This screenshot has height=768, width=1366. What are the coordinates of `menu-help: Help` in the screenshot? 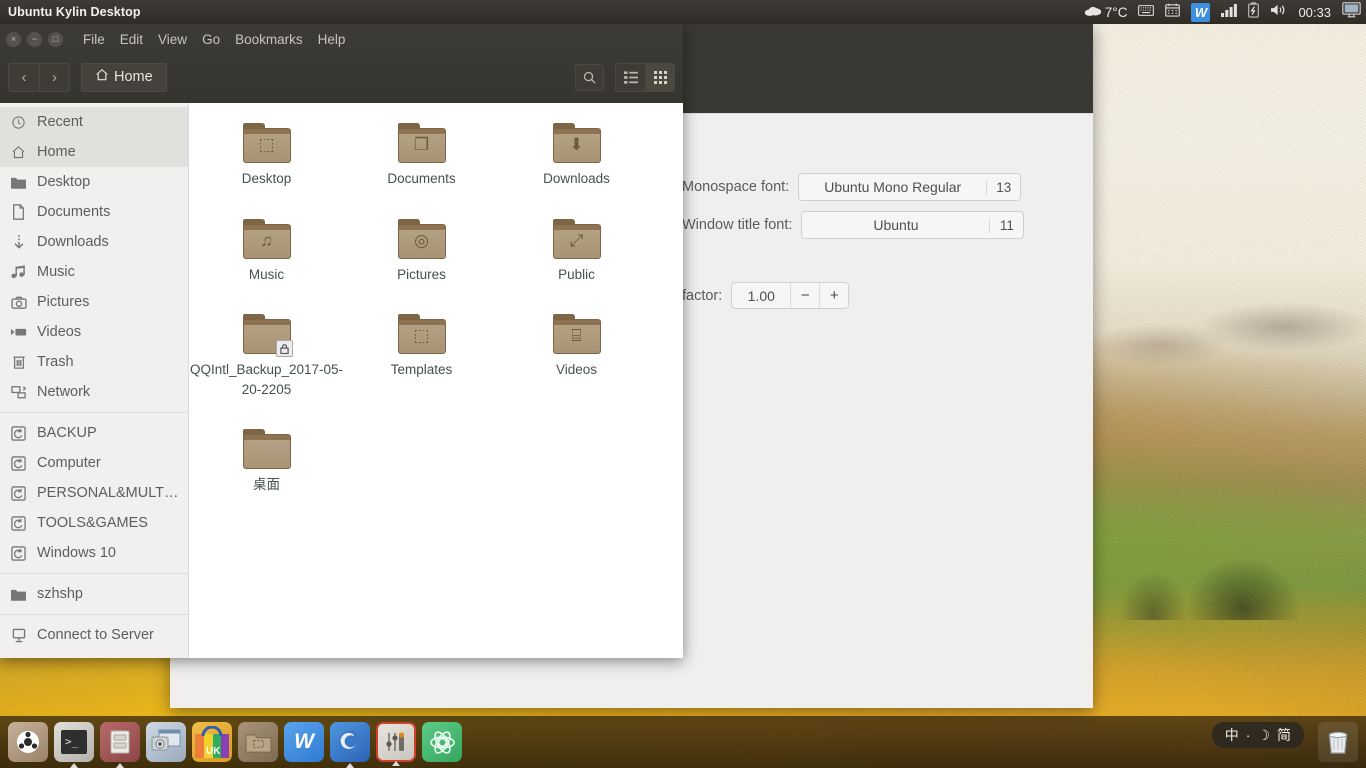 It's located at (332, 39).